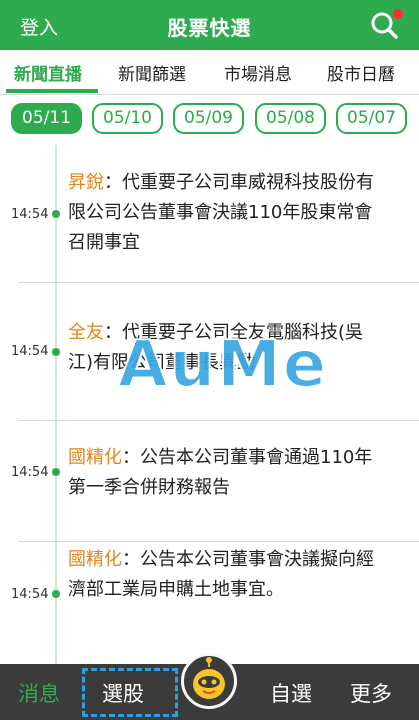 The width and height of the screenshot is (419, 720). Describe the element at coordinates (361, 72) in the screenshot. I see `tab-stock-calendar: 股市日曆` at that location.